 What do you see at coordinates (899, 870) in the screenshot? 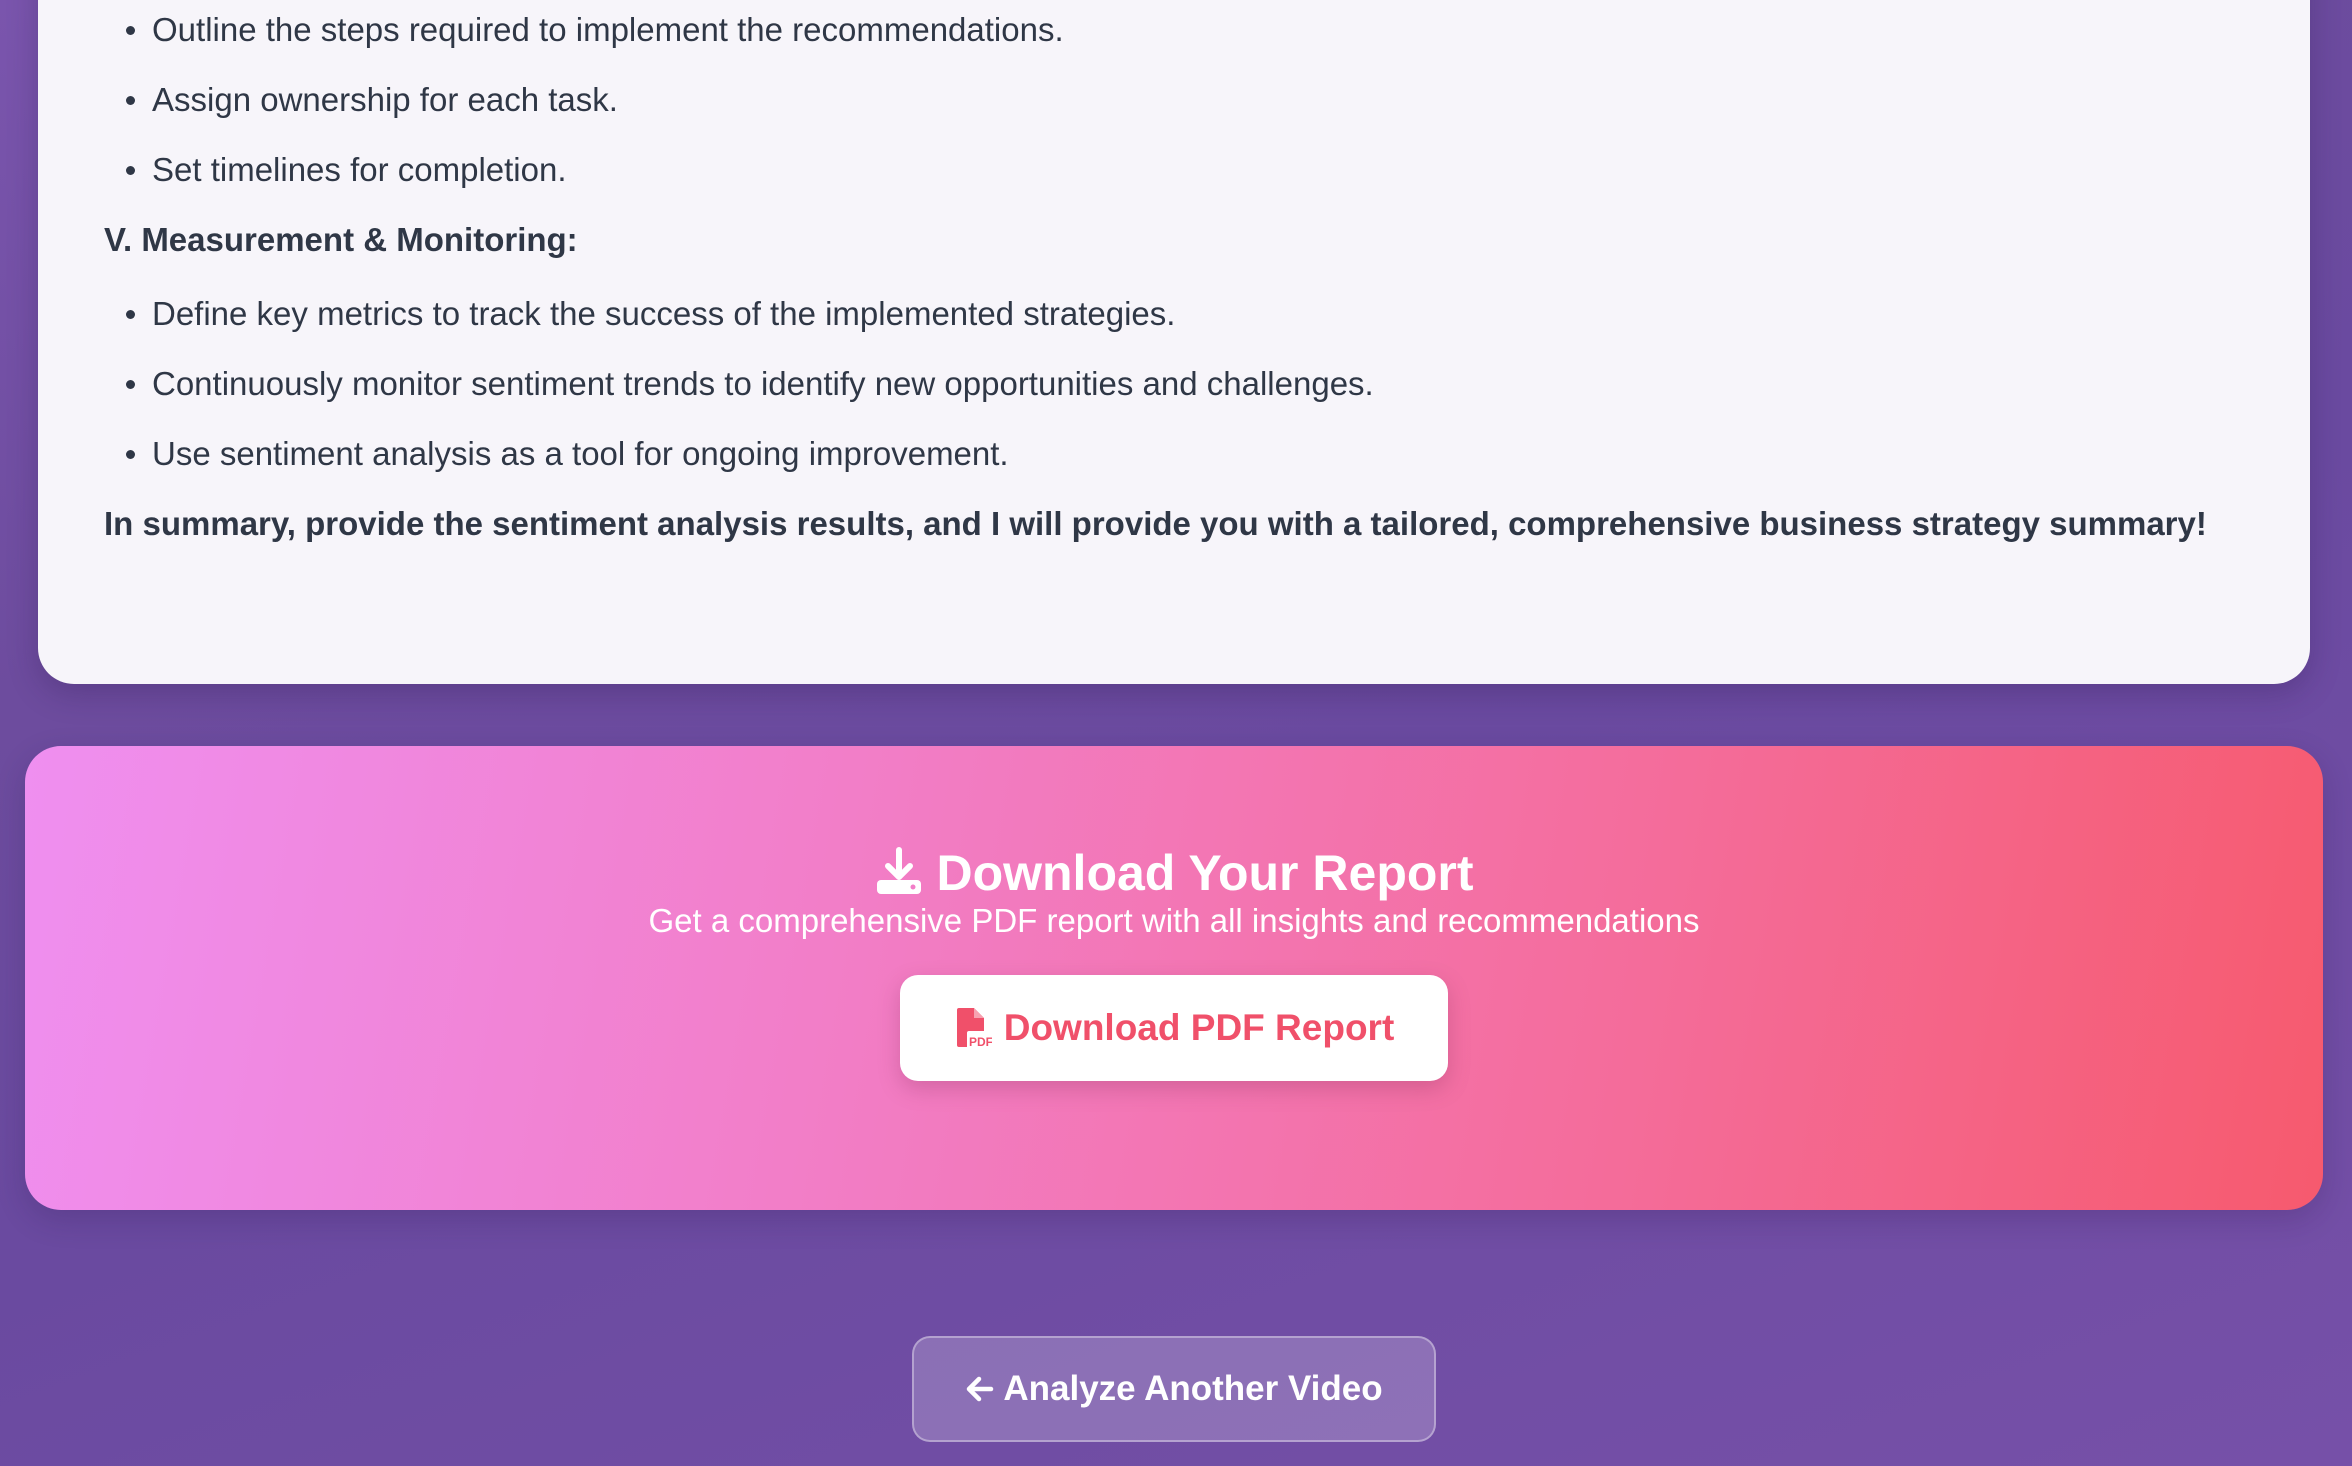
I see `download-icon` at bounding box center [899, 870].